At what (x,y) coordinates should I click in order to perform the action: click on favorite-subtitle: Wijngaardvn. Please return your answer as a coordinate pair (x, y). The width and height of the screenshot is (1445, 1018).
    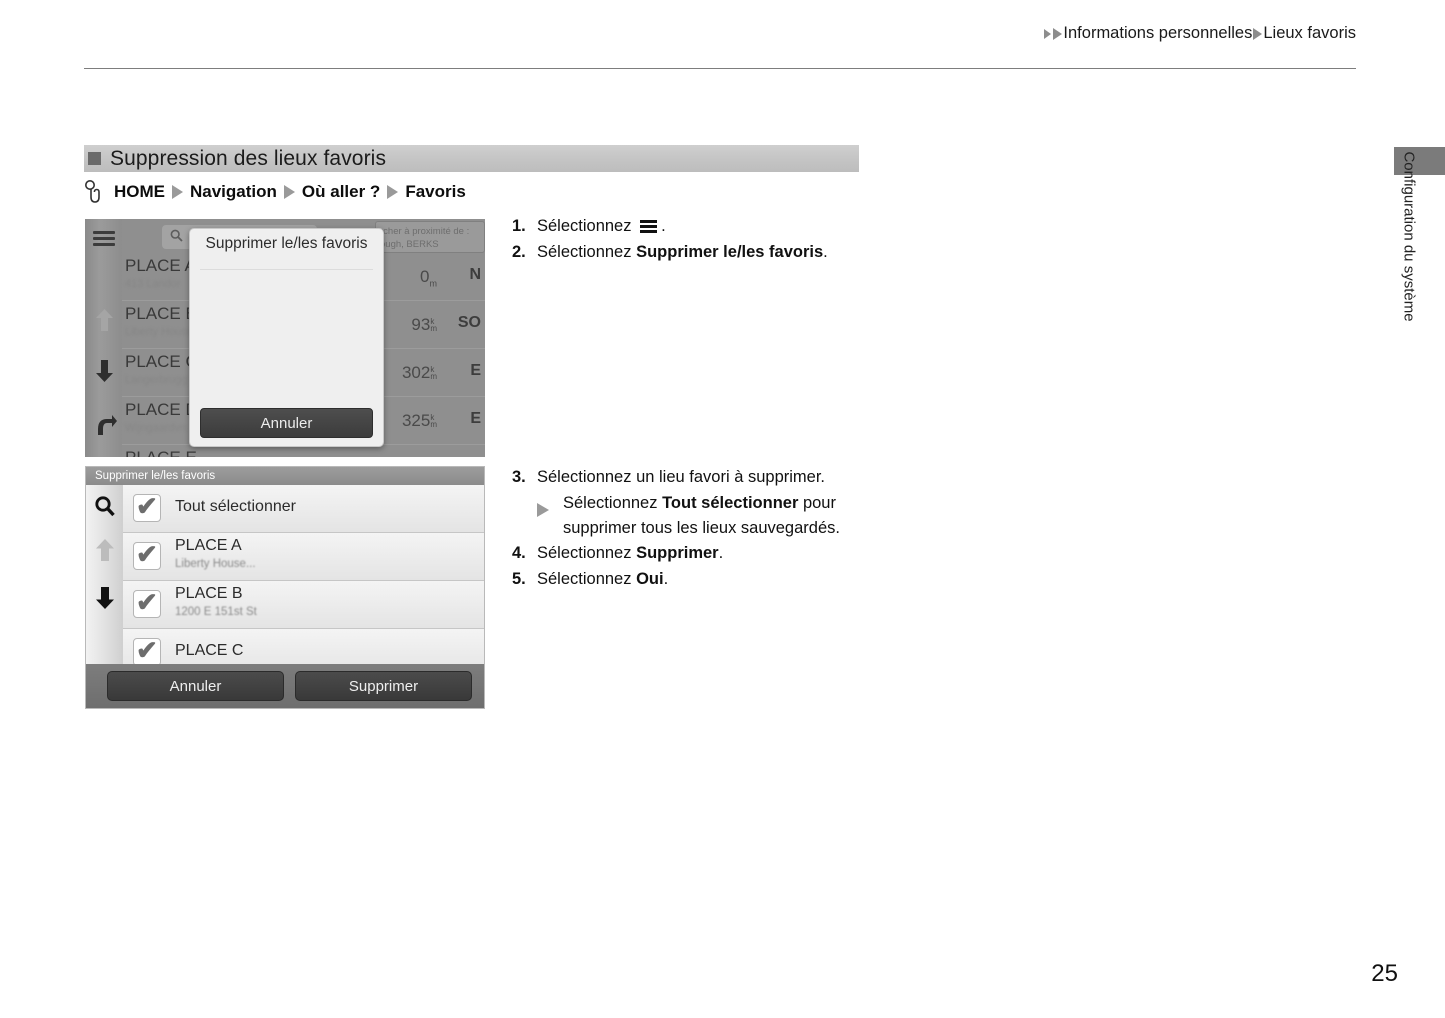
    Looking at the image, I should click on (156, 428).